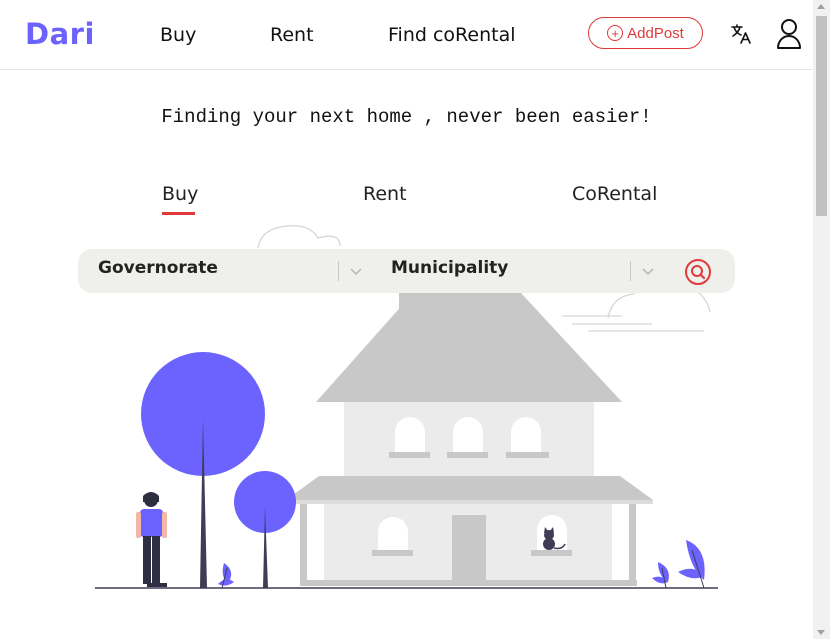  I want to click on scroll-down-arrow-icon, so click(821, 632).